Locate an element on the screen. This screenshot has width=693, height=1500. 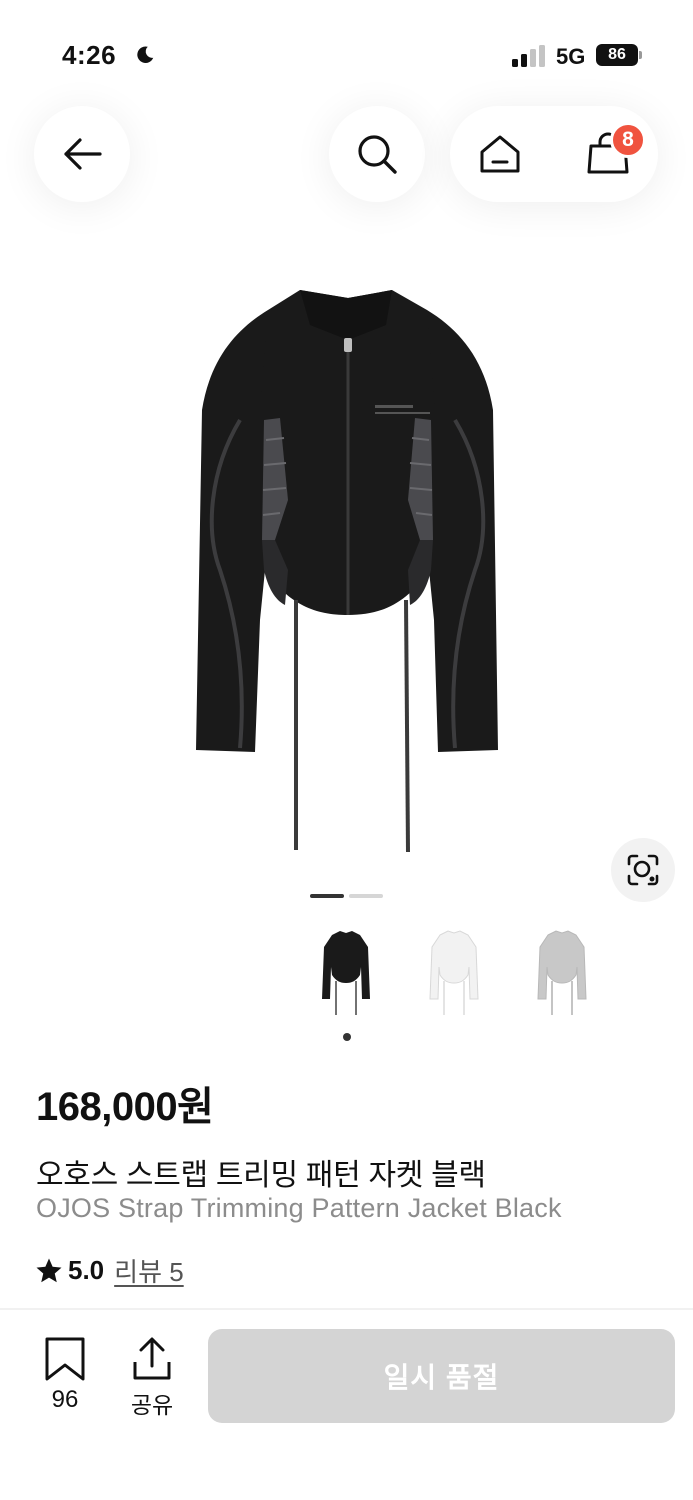
product-name-english: OJOS Strap Trimming Pattern Jacket Black is located at coordinates (299, 1208).